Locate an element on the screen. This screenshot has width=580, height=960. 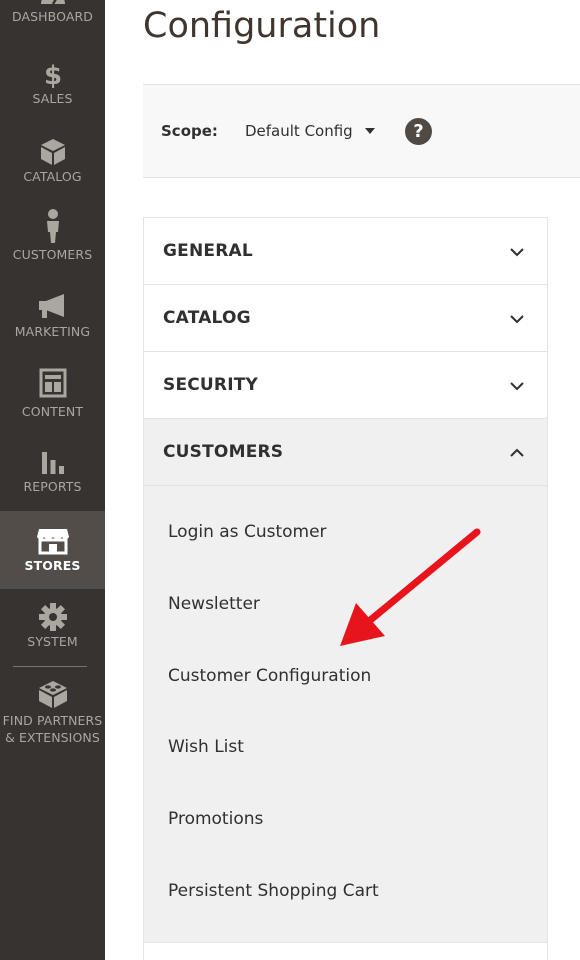
nav-sales: $ SALES is located at coordinates (52, 86).